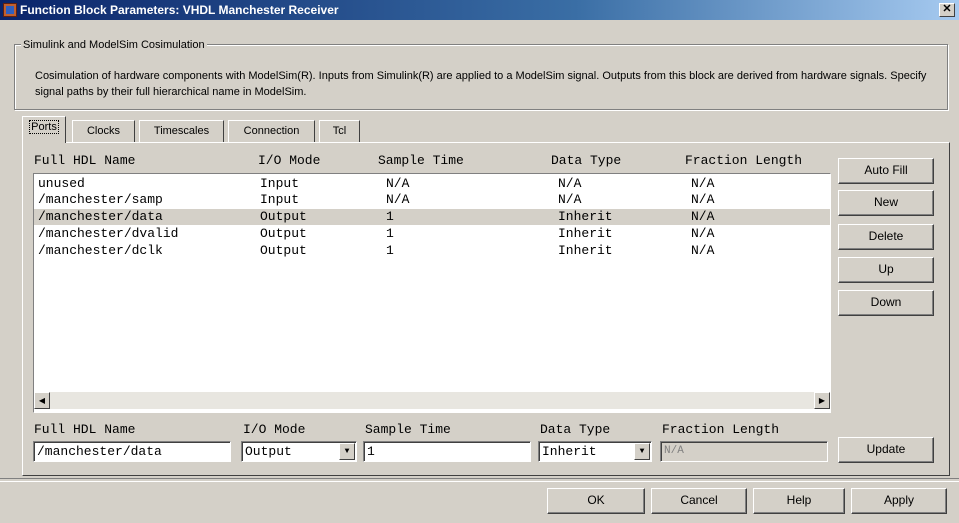  What do you see at coordinates (721, 429) in the screenshot?
I see `edit-label-fraction-length: Fraction Length` at bounding box center [721, 429].